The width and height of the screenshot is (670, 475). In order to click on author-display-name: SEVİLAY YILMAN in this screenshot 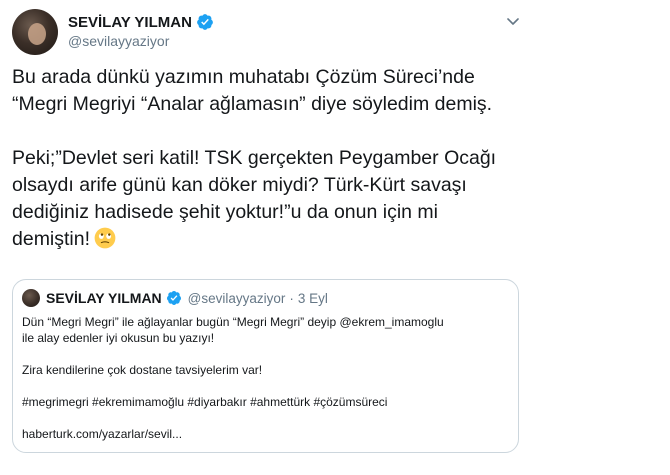, I will do `click(130, 22)`.